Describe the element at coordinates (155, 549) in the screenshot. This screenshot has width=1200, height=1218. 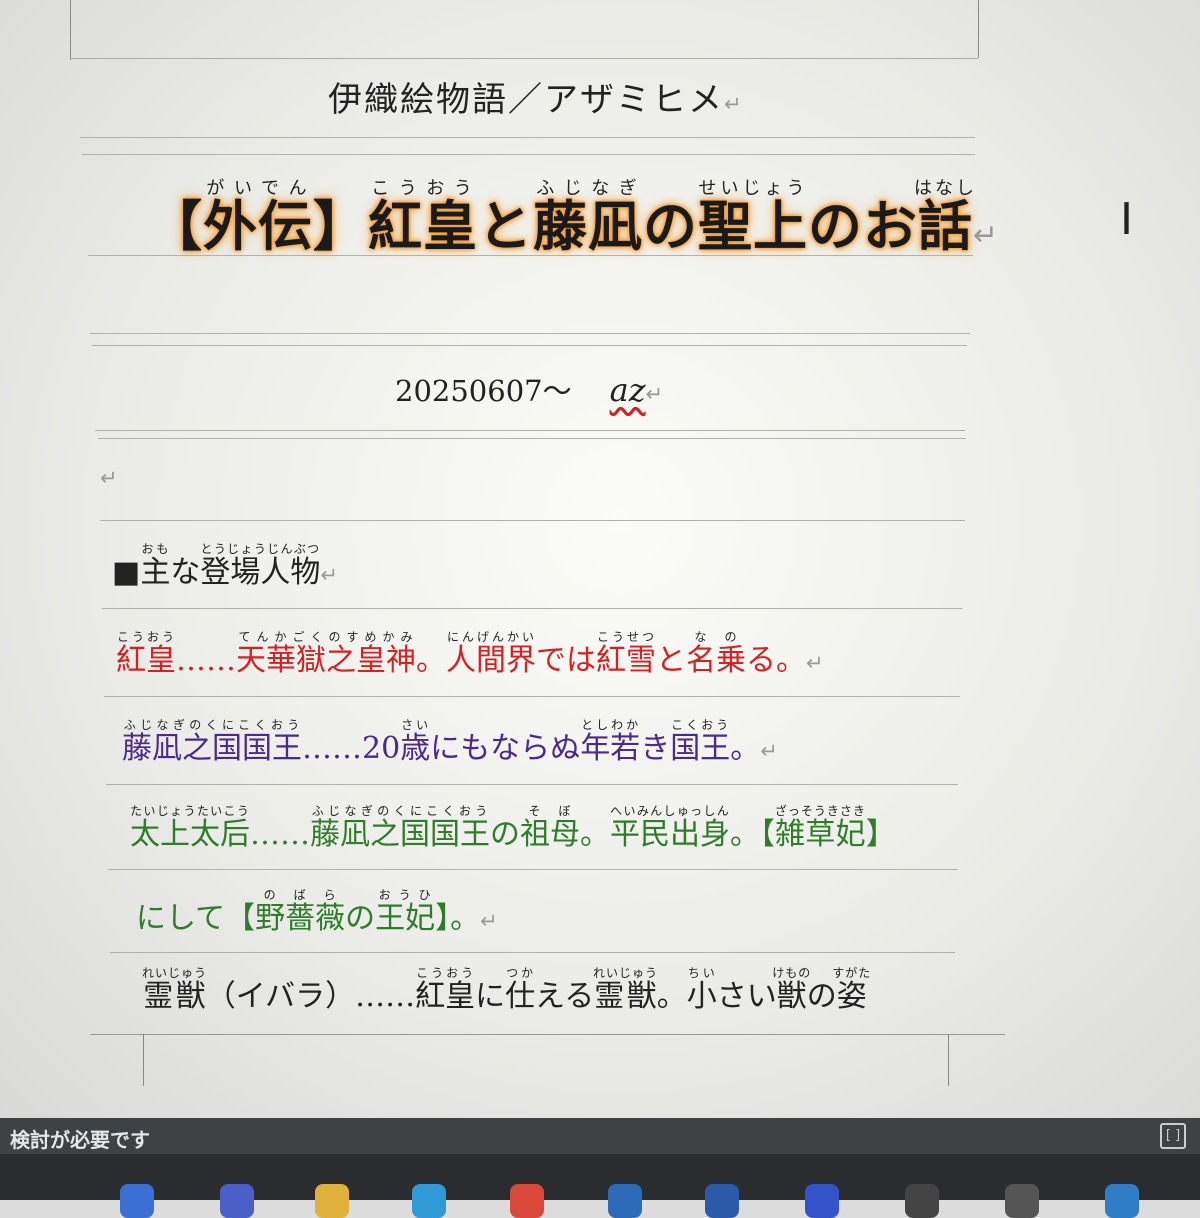
I see `furigana: おも` at that location.